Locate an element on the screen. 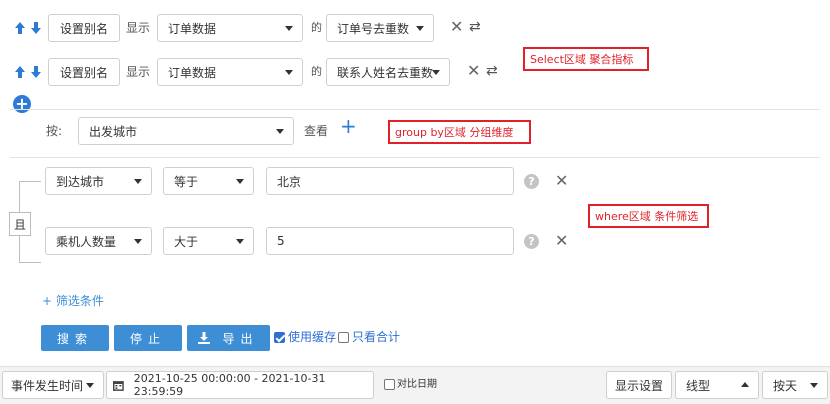  export-label: 导出 is located at coordinates (240, 338).